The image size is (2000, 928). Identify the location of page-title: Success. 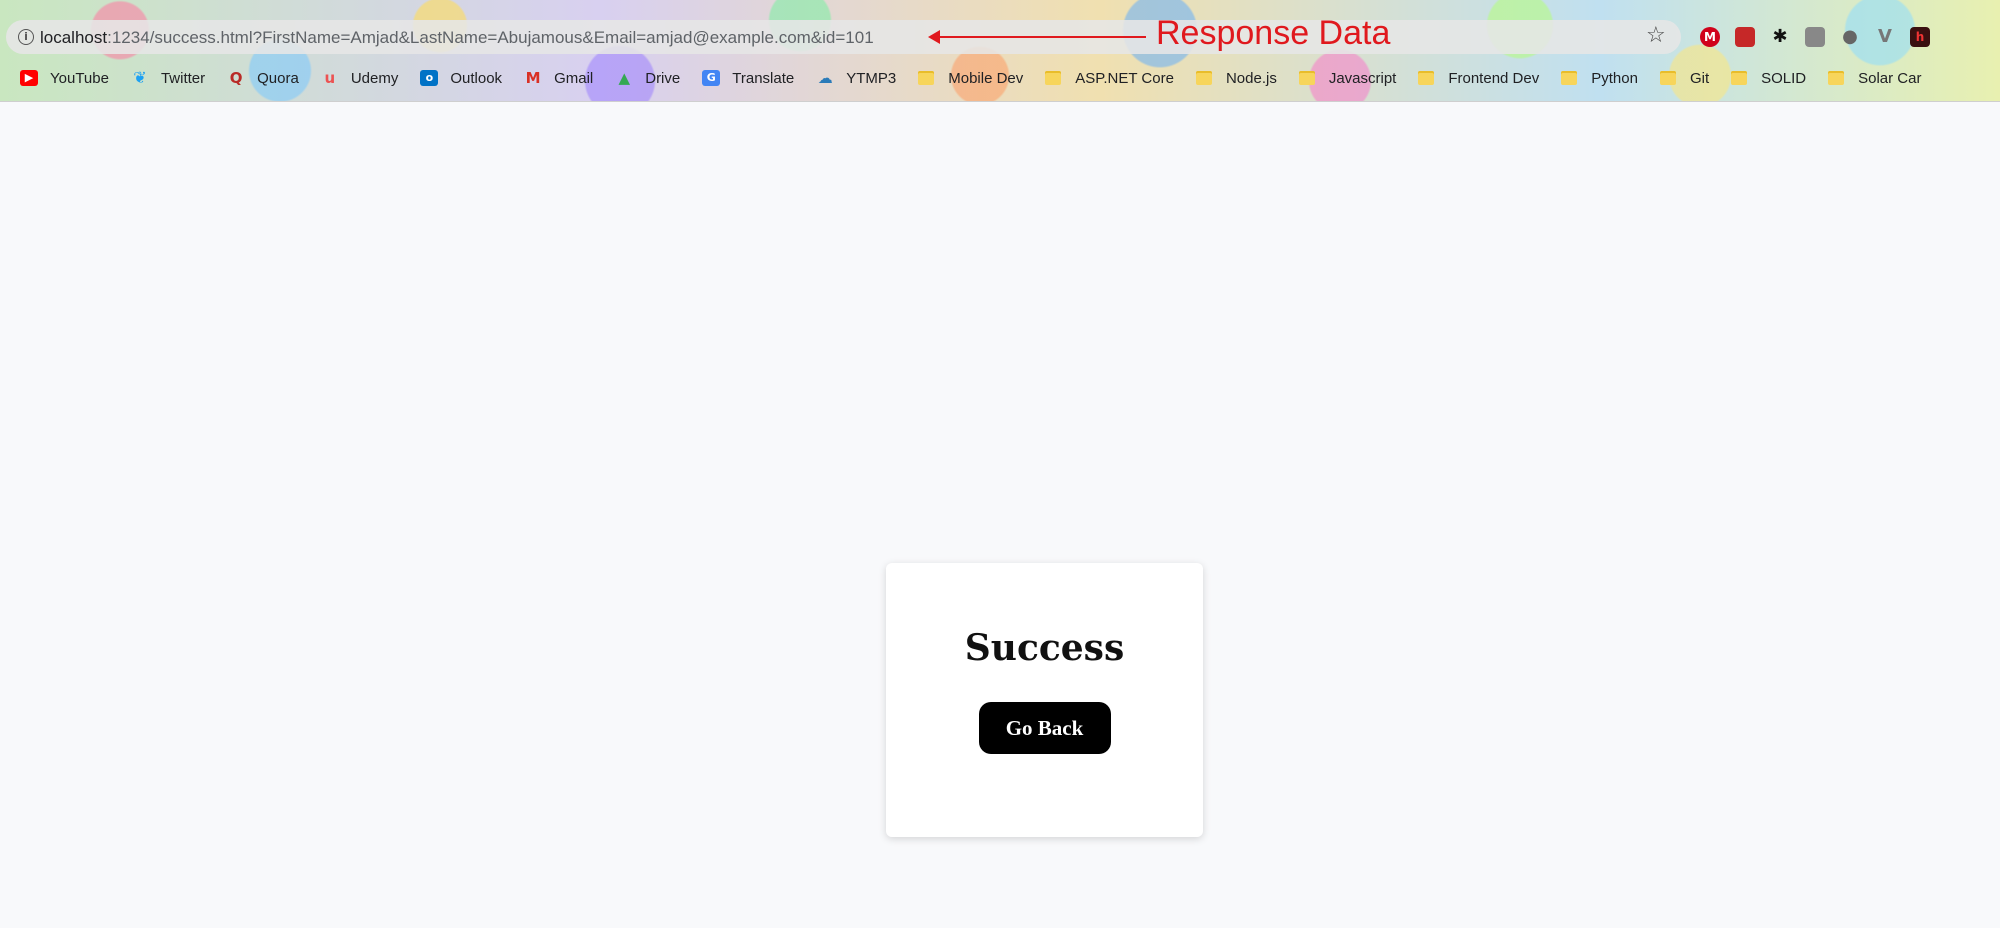
(1044, 648).